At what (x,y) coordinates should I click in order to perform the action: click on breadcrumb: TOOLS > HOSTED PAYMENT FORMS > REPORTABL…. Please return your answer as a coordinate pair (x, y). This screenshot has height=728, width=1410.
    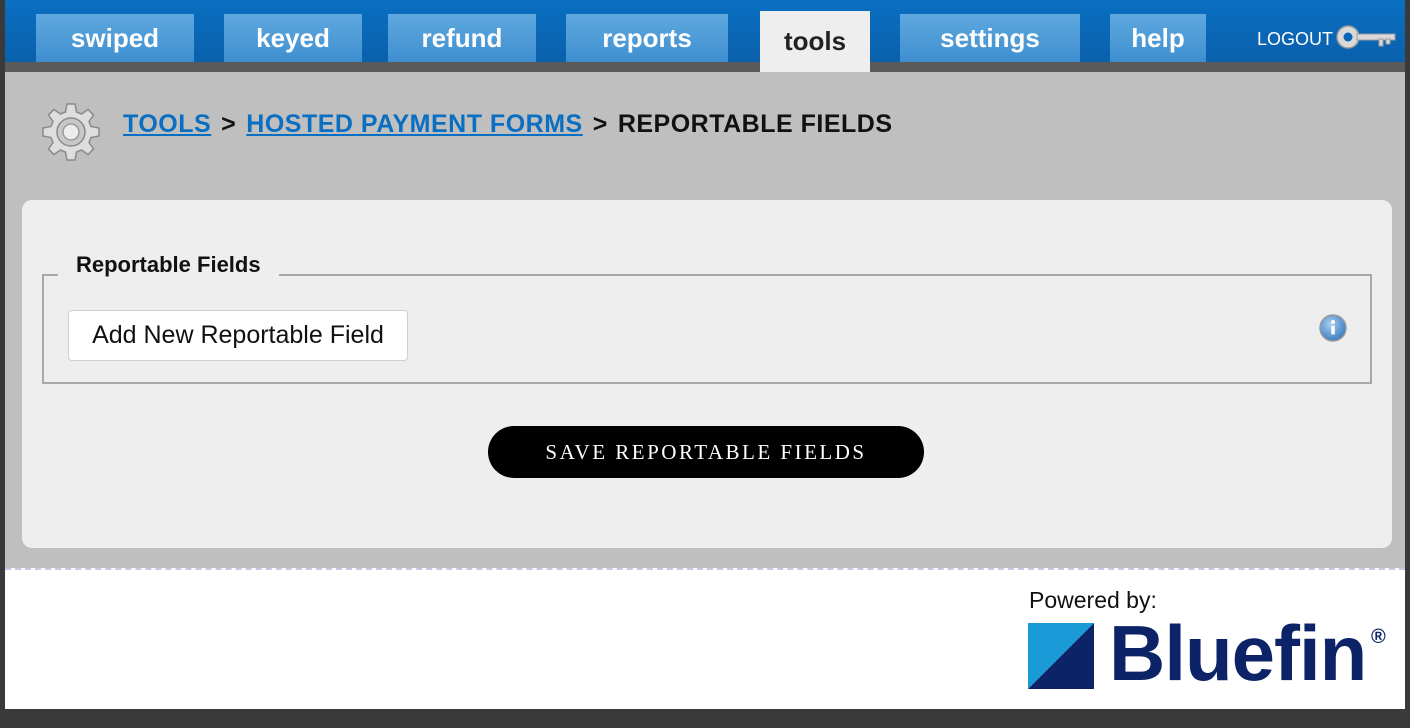
    Looking at the image, I should click on (508, 124).